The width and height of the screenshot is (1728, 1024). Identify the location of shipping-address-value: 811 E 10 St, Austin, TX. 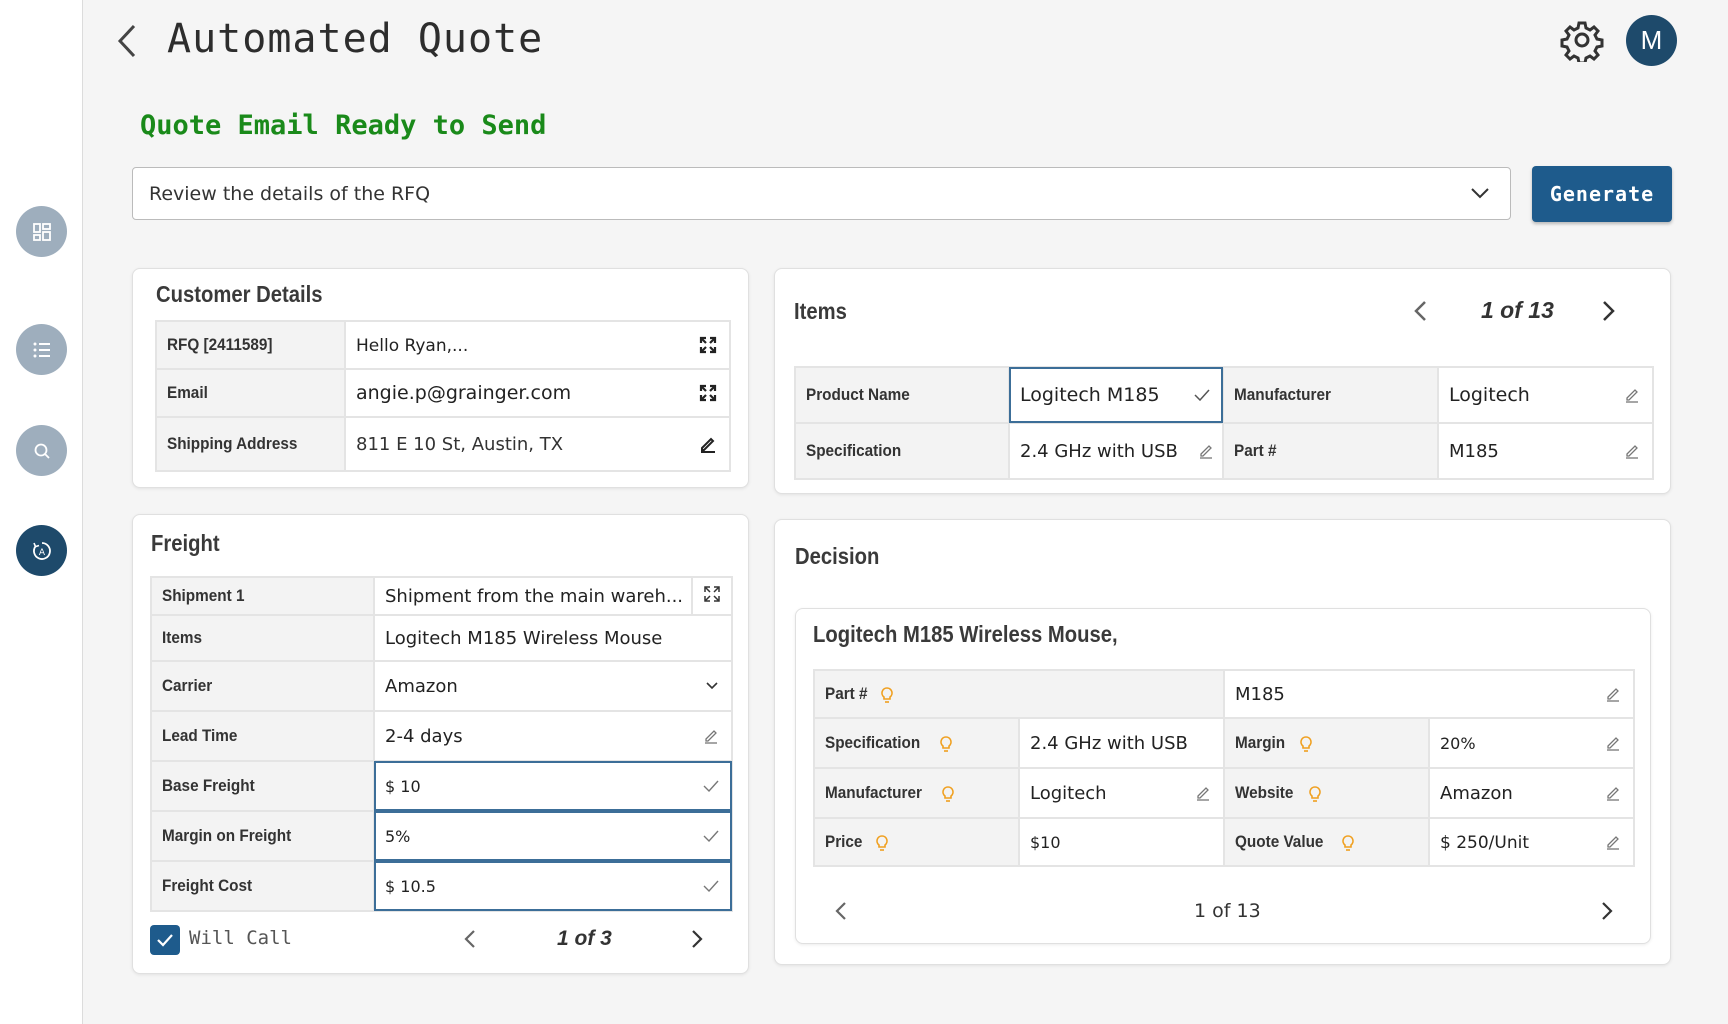
(537, 444).